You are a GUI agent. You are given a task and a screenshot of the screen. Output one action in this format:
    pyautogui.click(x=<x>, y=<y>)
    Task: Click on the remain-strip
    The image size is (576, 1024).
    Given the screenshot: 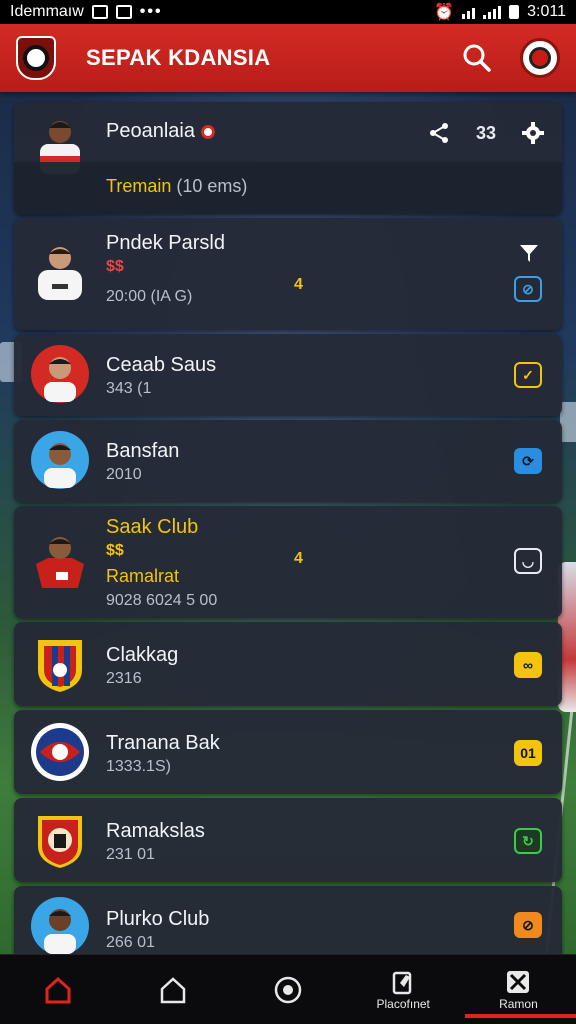 What is the action you would take?
    pyautogui.click(x=288, y=188)
    